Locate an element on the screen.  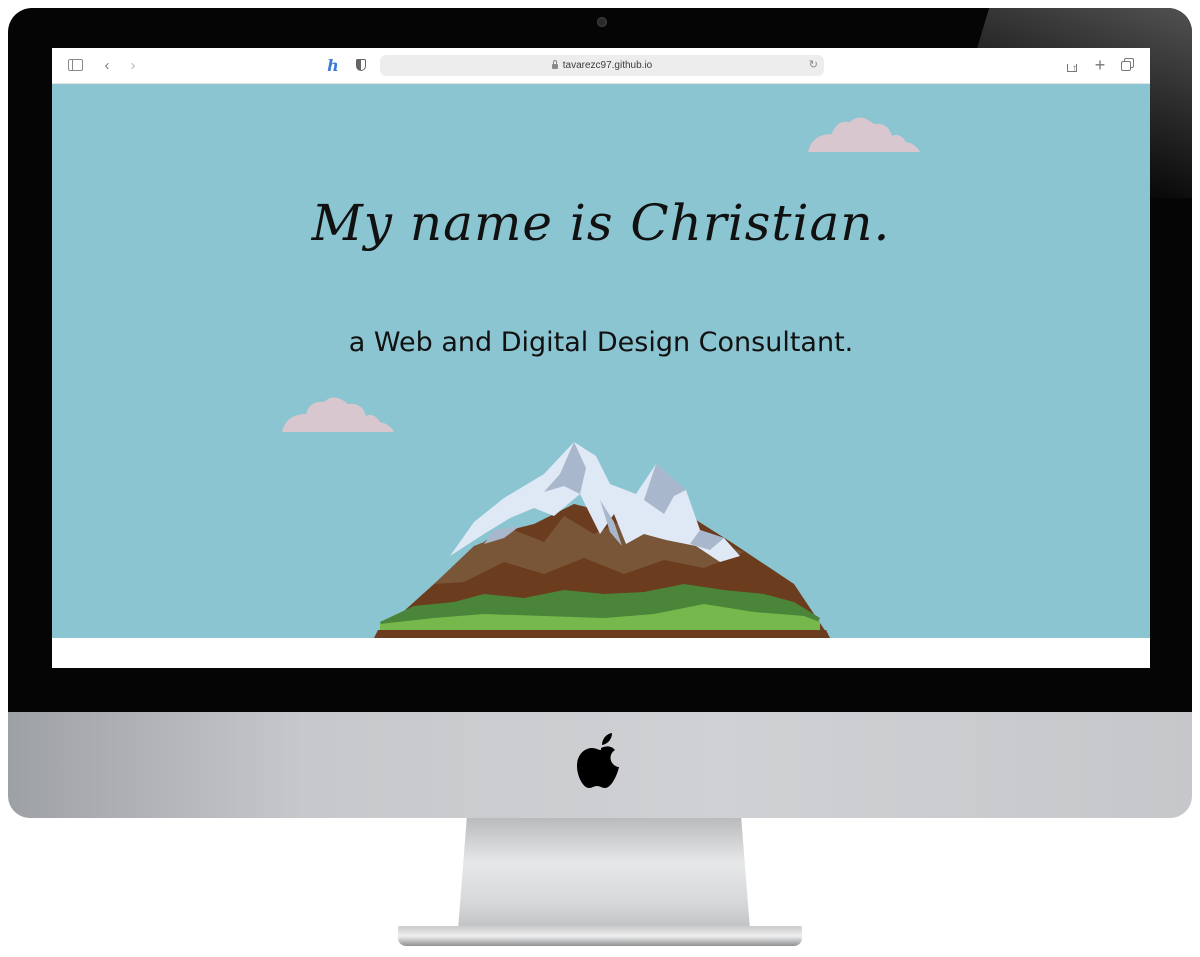
url-text: tavarezc97.github.io is located at coordinates (607, 65).